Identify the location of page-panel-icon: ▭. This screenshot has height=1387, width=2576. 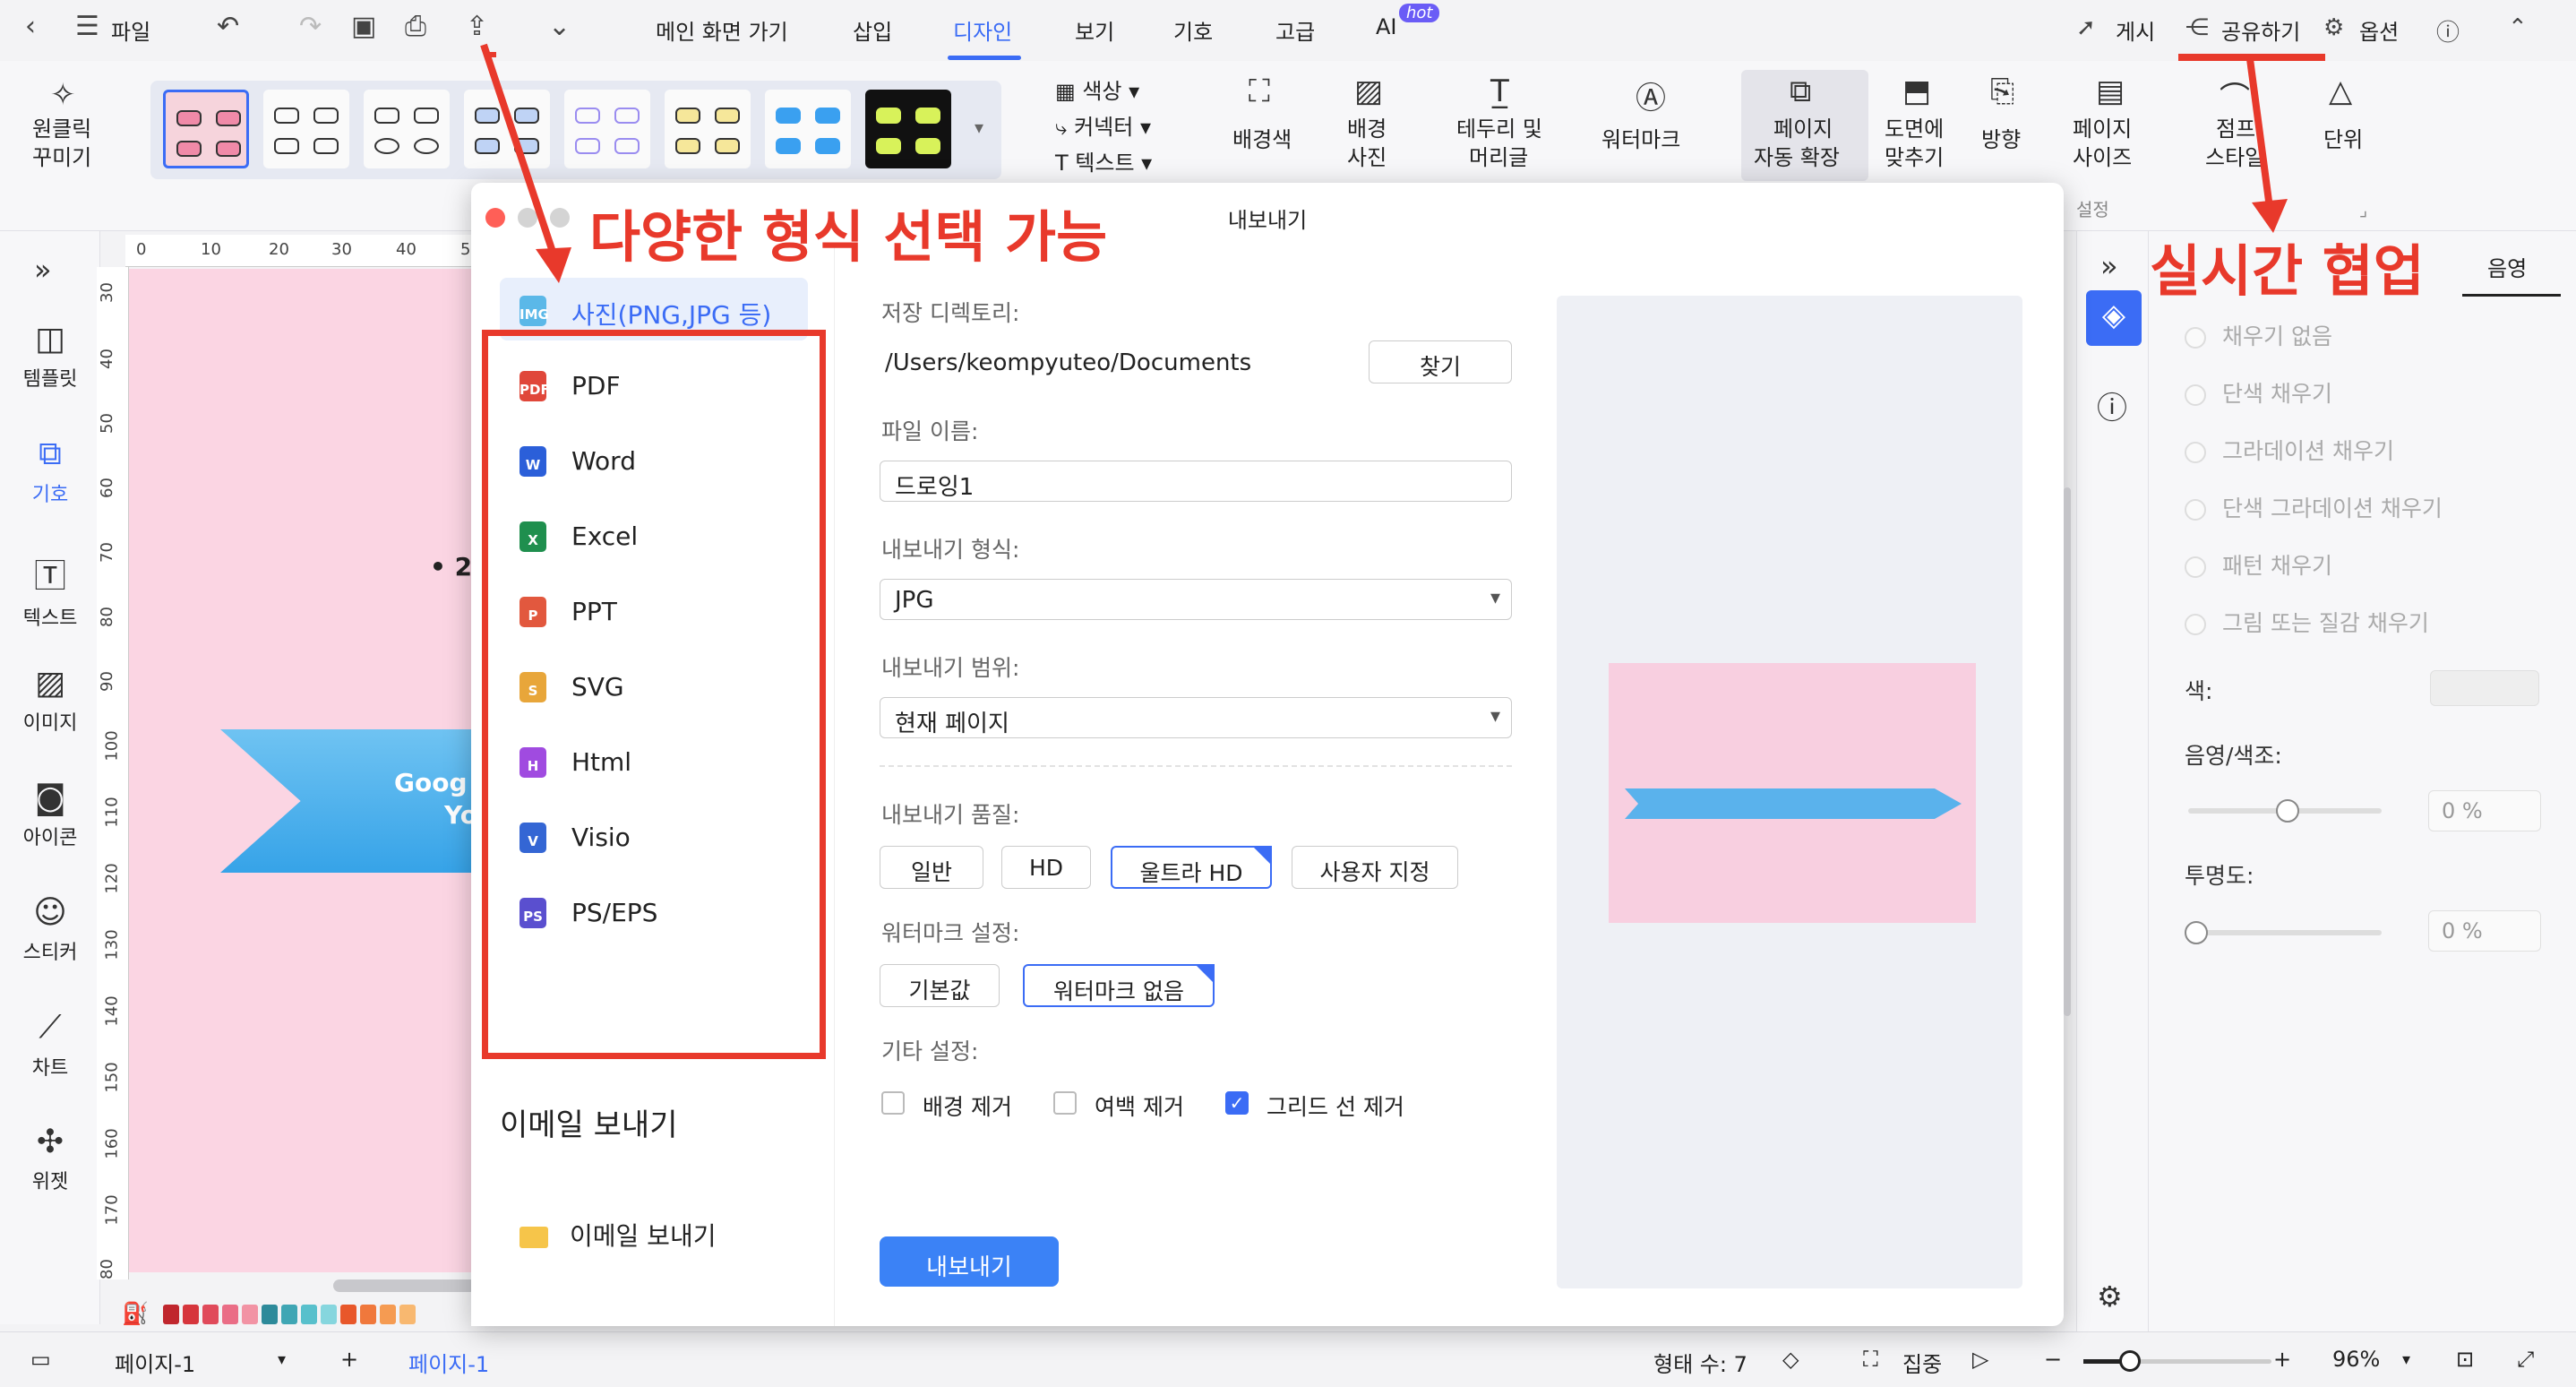
(40, 1359).